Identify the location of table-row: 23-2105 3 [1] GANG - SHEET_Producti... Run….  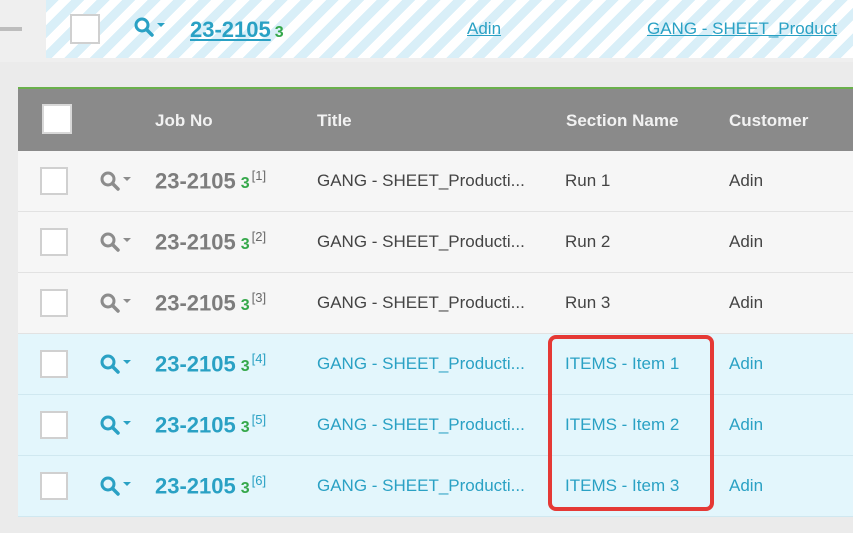
(435, 181).